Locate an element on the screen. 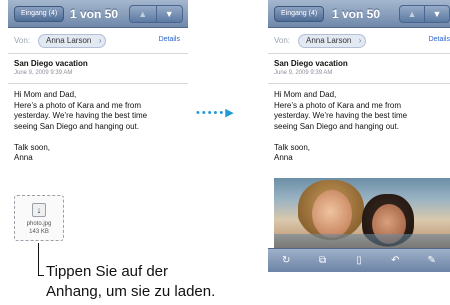  refresh-icon: ↻ is located at coordinates (286, 260).